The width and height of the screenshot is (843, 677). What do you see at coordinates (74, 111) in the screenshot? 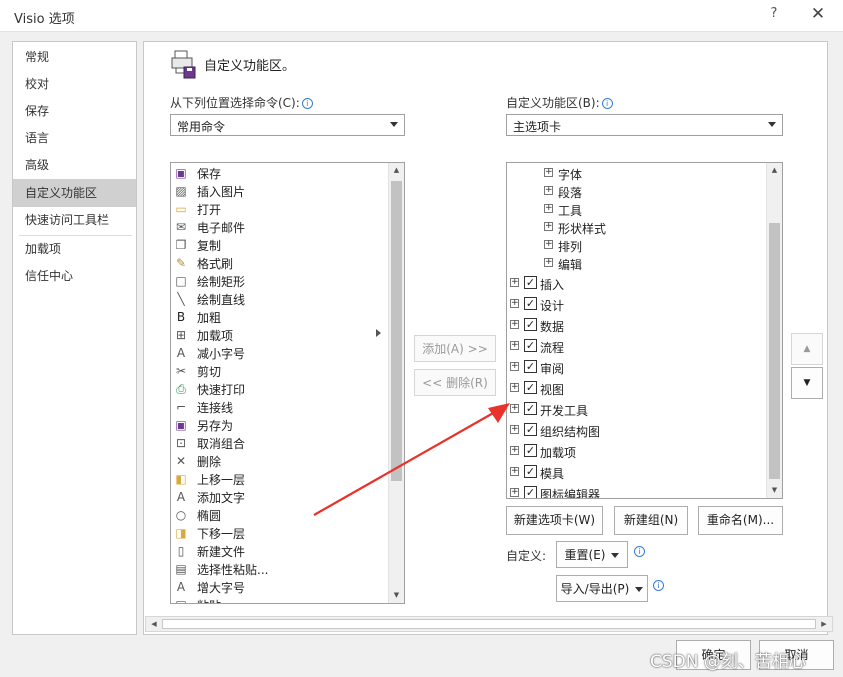
I see `nav-item-save: 保存` at bounding box center [74, 111].